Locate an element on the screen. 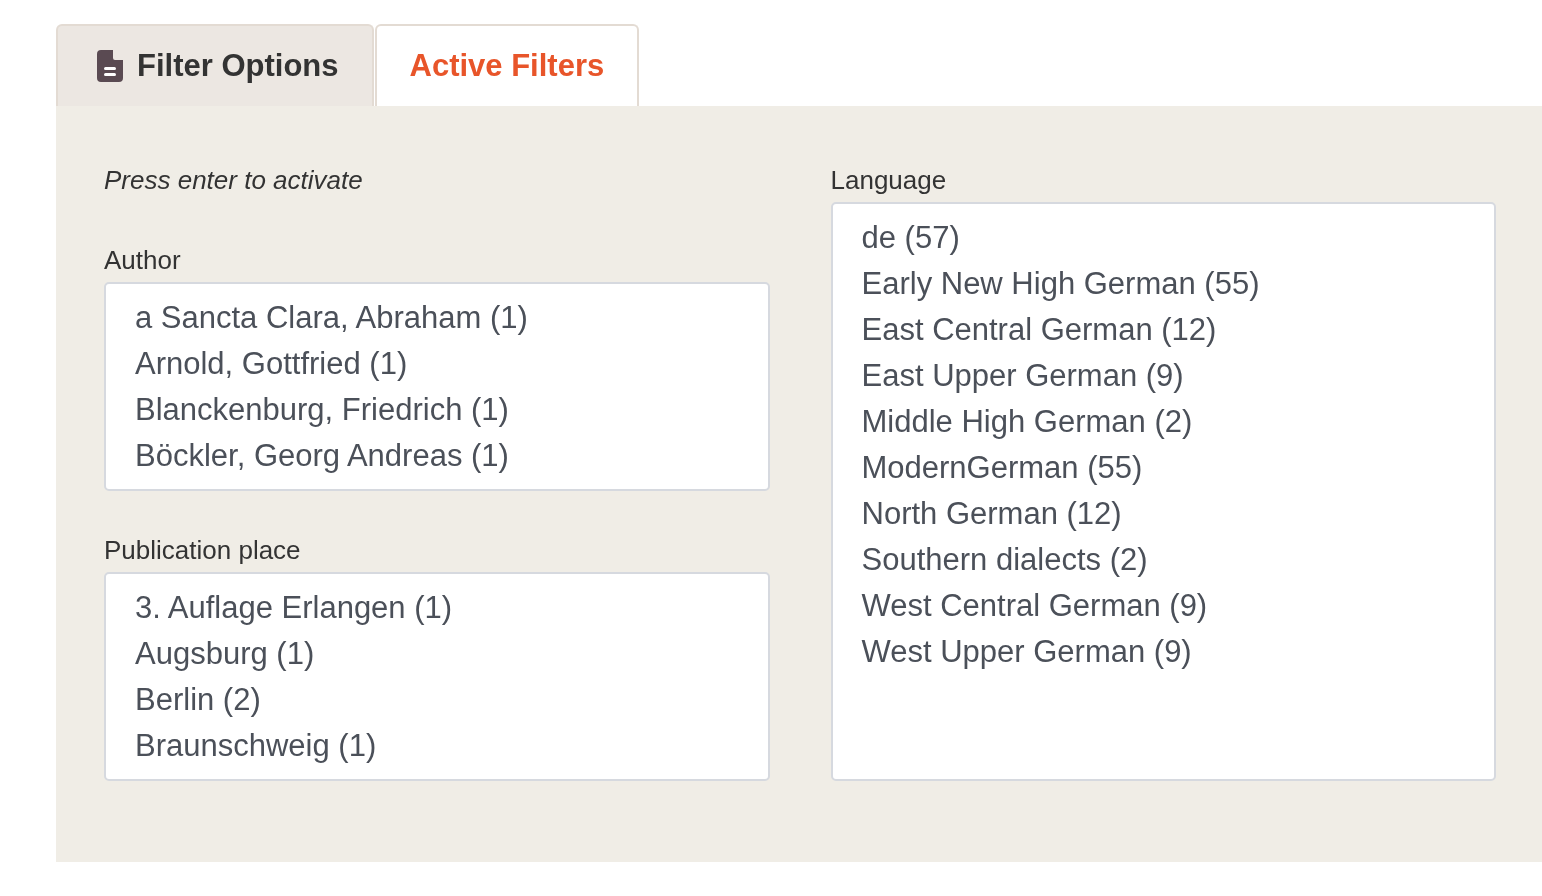  list-option: Berlin (2) is located at coordinates (437, 700).